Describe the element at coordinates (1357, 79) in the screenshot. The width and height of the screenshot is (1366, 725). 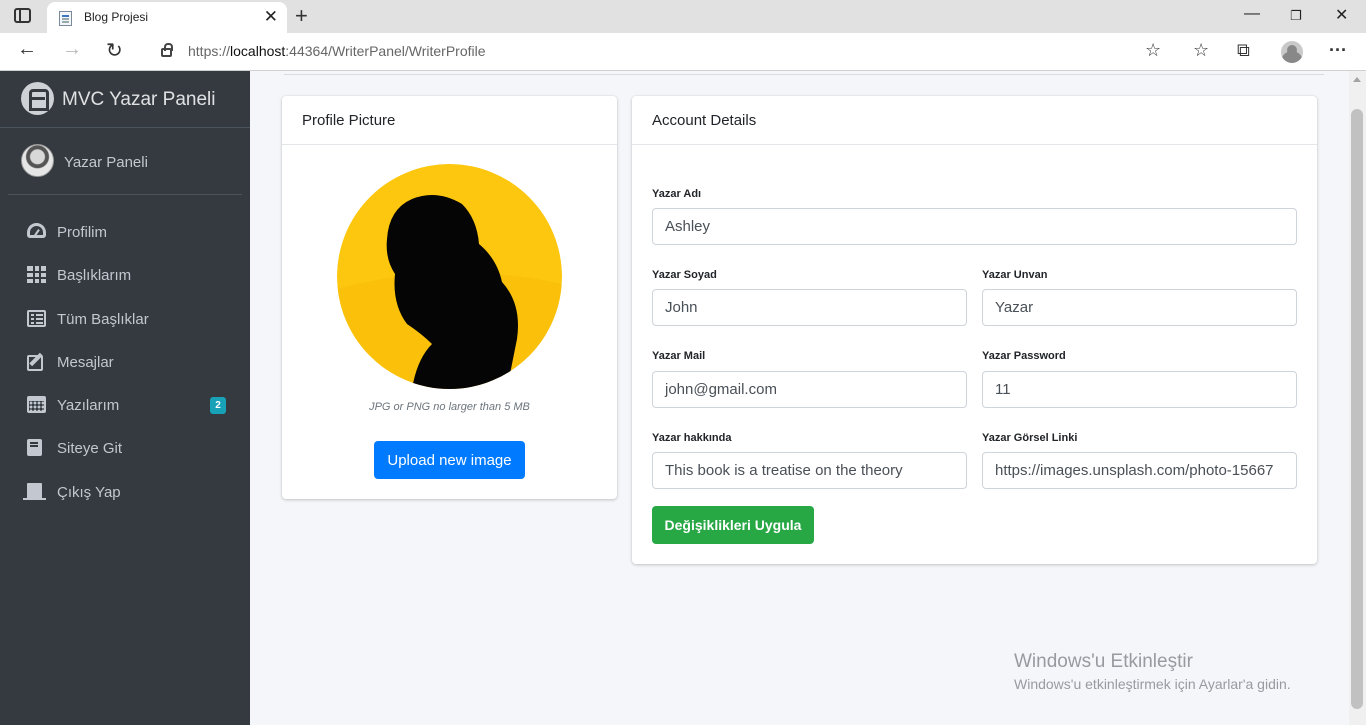
I see `scroll-up-icon` at that location.